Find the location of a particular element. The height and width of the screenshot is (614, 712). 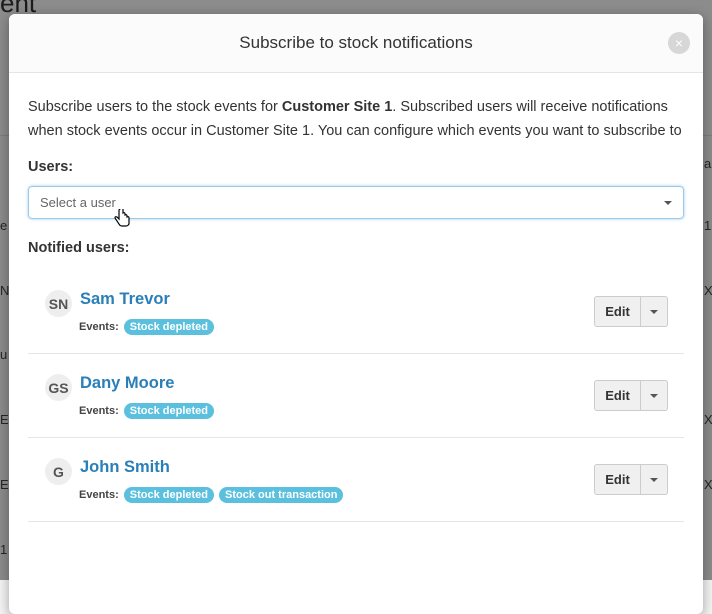

user-select-placeholder: Select a user is located at coordinates (78, 202).